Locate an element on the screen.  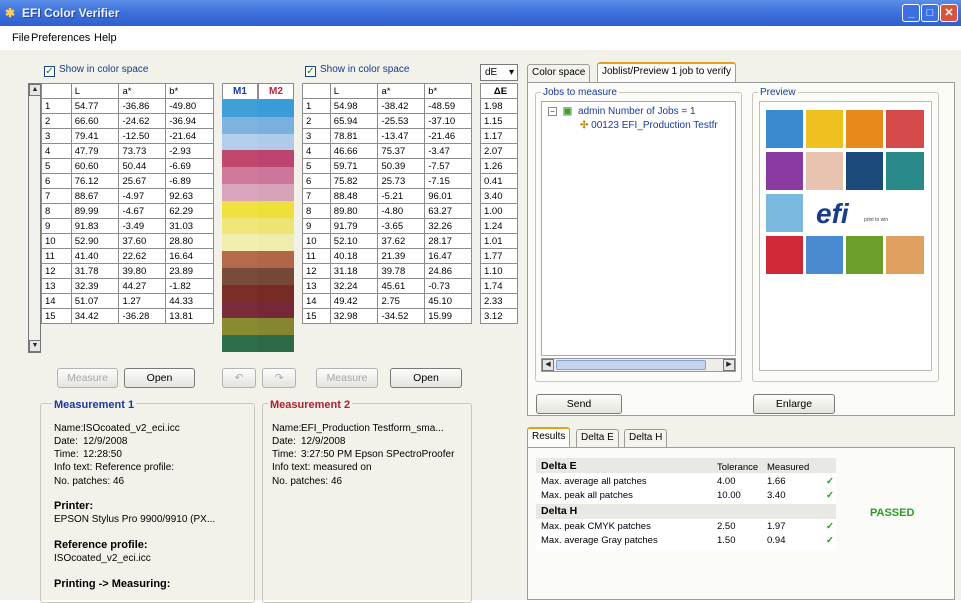
measure-button-right: Measure is located at coordinates (347, 378).